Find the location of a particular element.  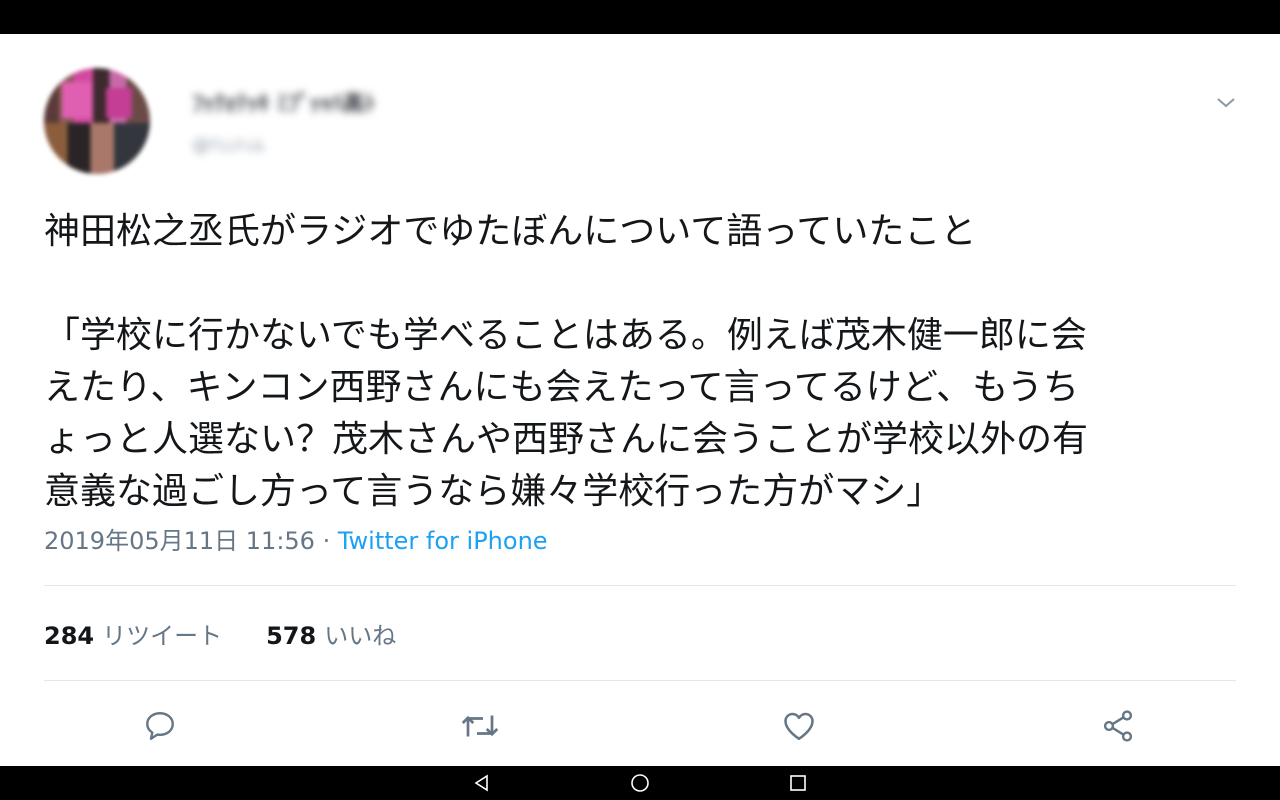

tweet-text-line: 「学校に行かないでも学べることはある。例えば茂木健一郎に会 is located at coordinates (565, 335).